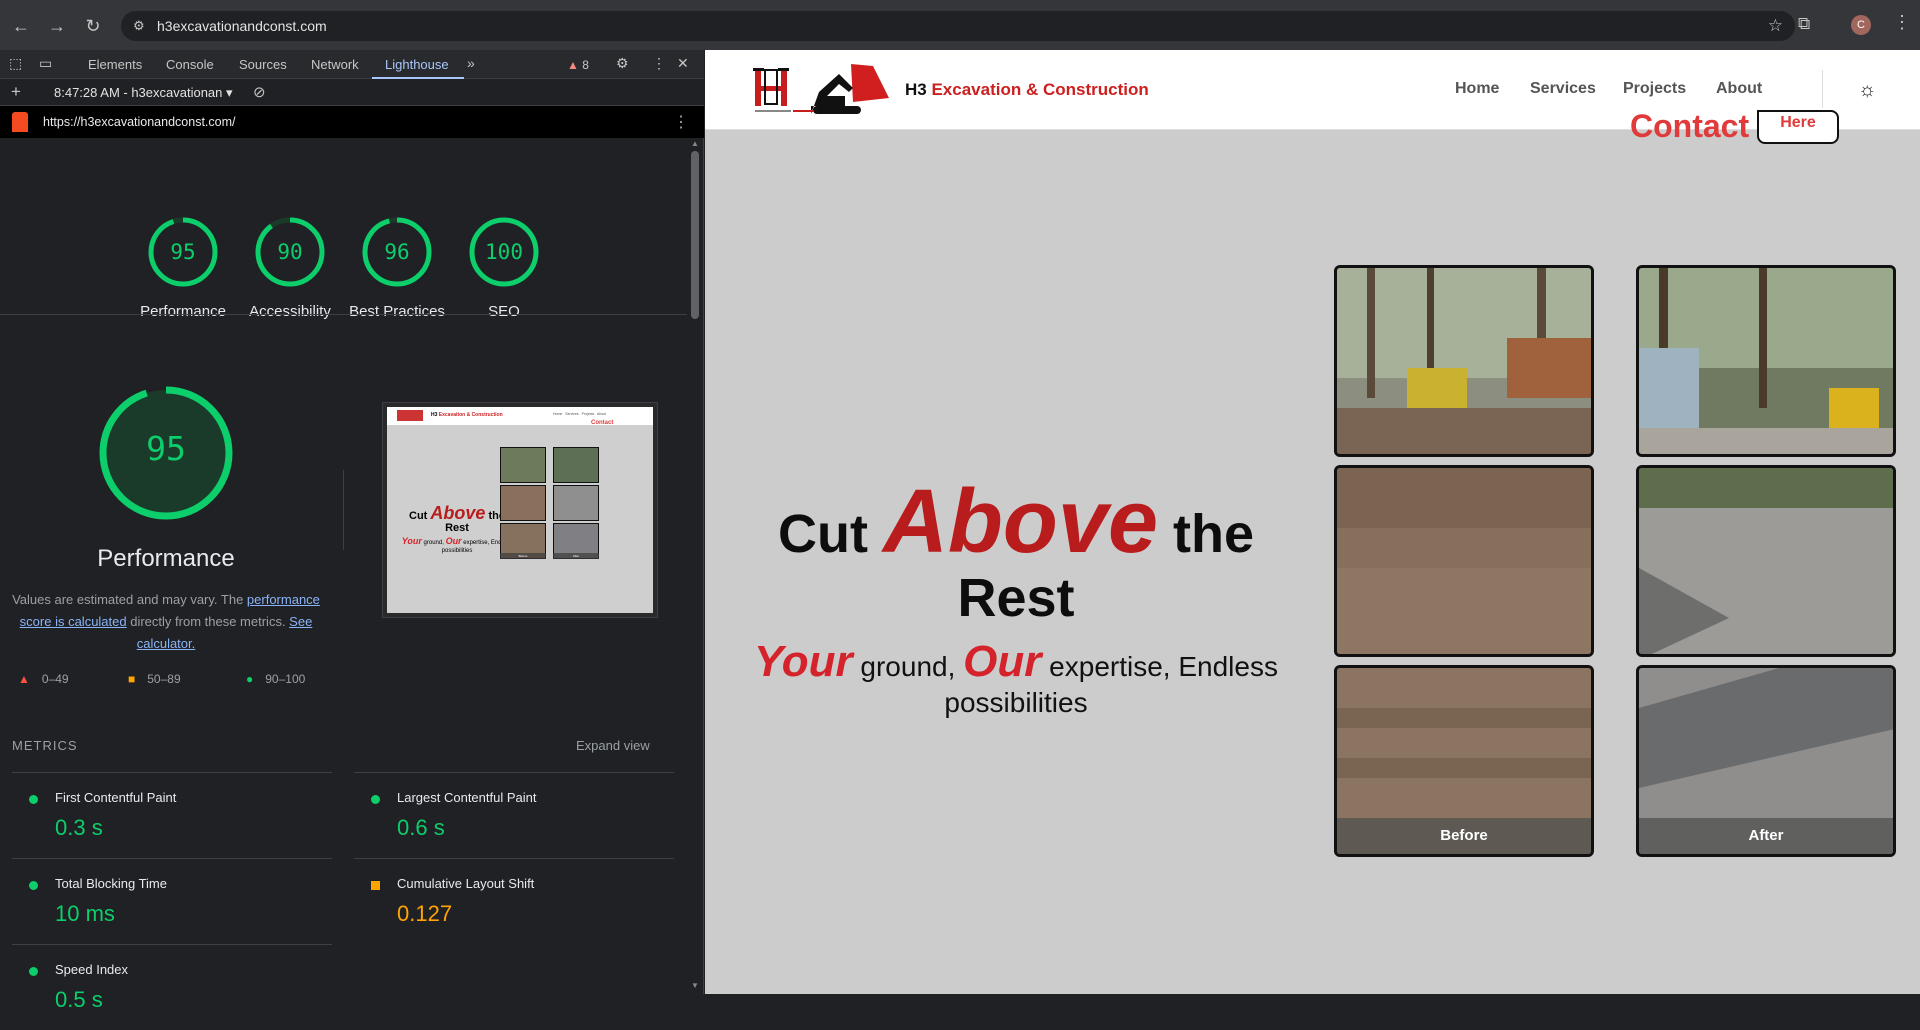 This screenshot has height=1030, width=1920. What do you see at coordinates (471, 63) in the screenshot?
I see `more-tabs-icon: »` at bounding box center [471, 63].